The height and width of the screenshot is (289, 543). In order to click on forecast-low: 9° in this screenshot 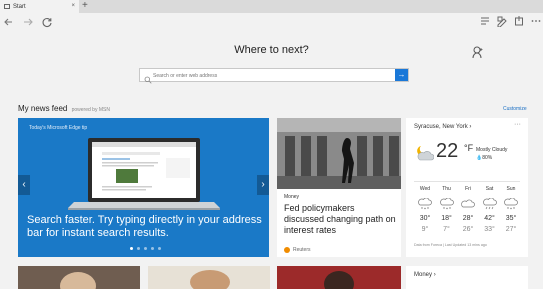, I will do `click(425, 229)`.